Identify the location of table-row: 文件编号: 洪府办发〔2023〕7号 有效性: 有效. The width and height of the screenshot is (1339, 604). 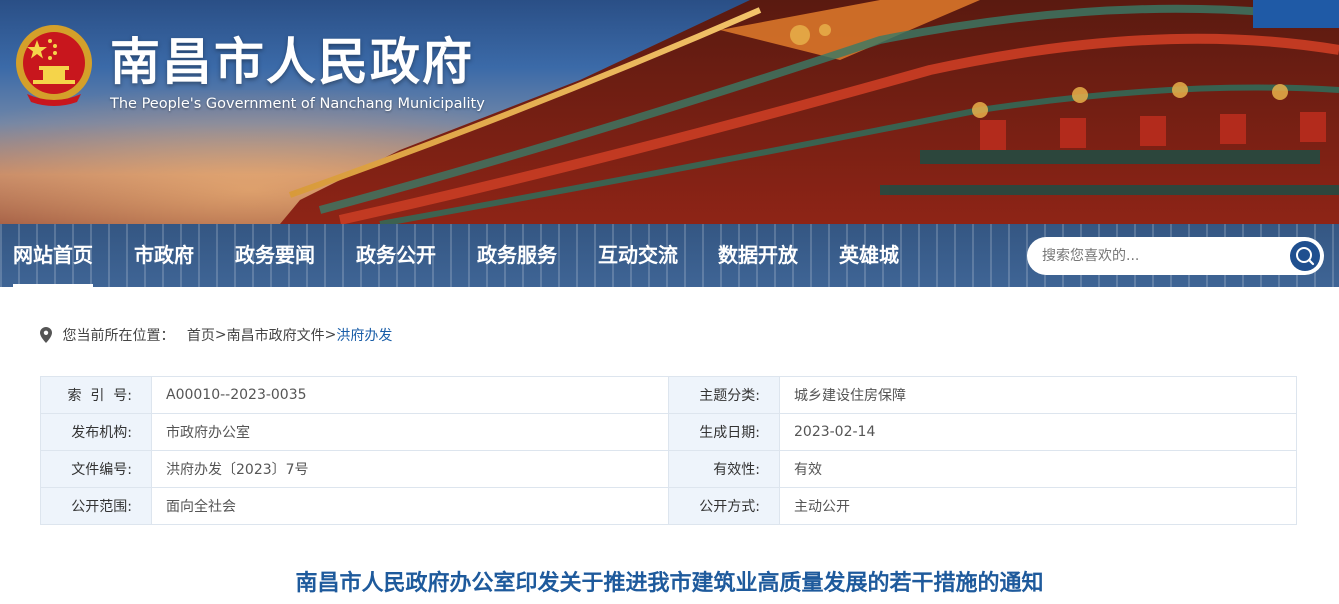
(668, 469).